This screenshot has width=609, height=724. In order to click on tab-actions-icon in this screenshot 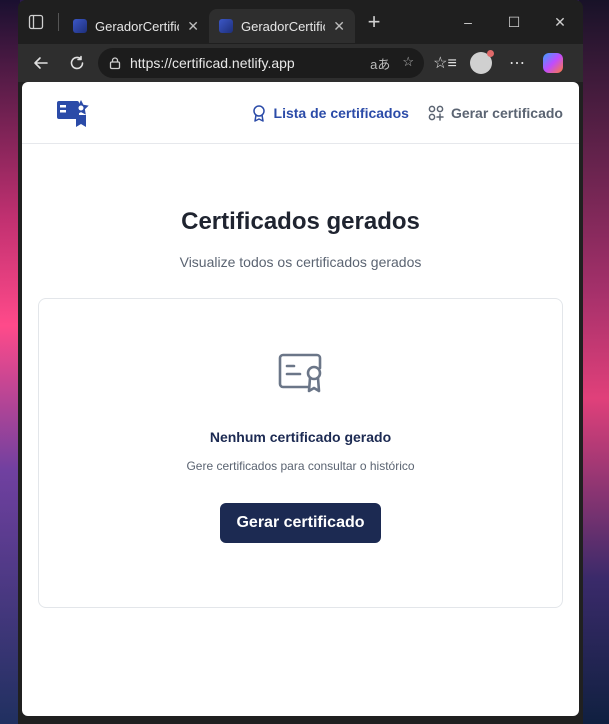, I will do `click(36, 22)`.